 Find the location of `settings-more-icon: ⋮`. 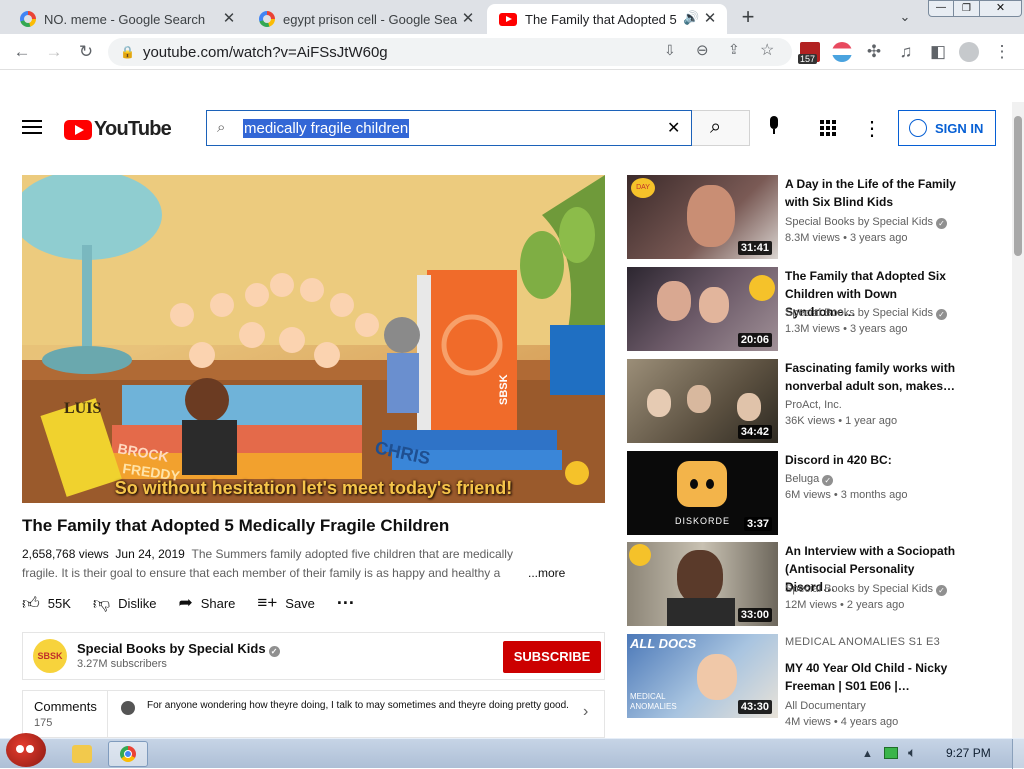

settings-more-icon: ⋮ is located at coordinates (872, 128).